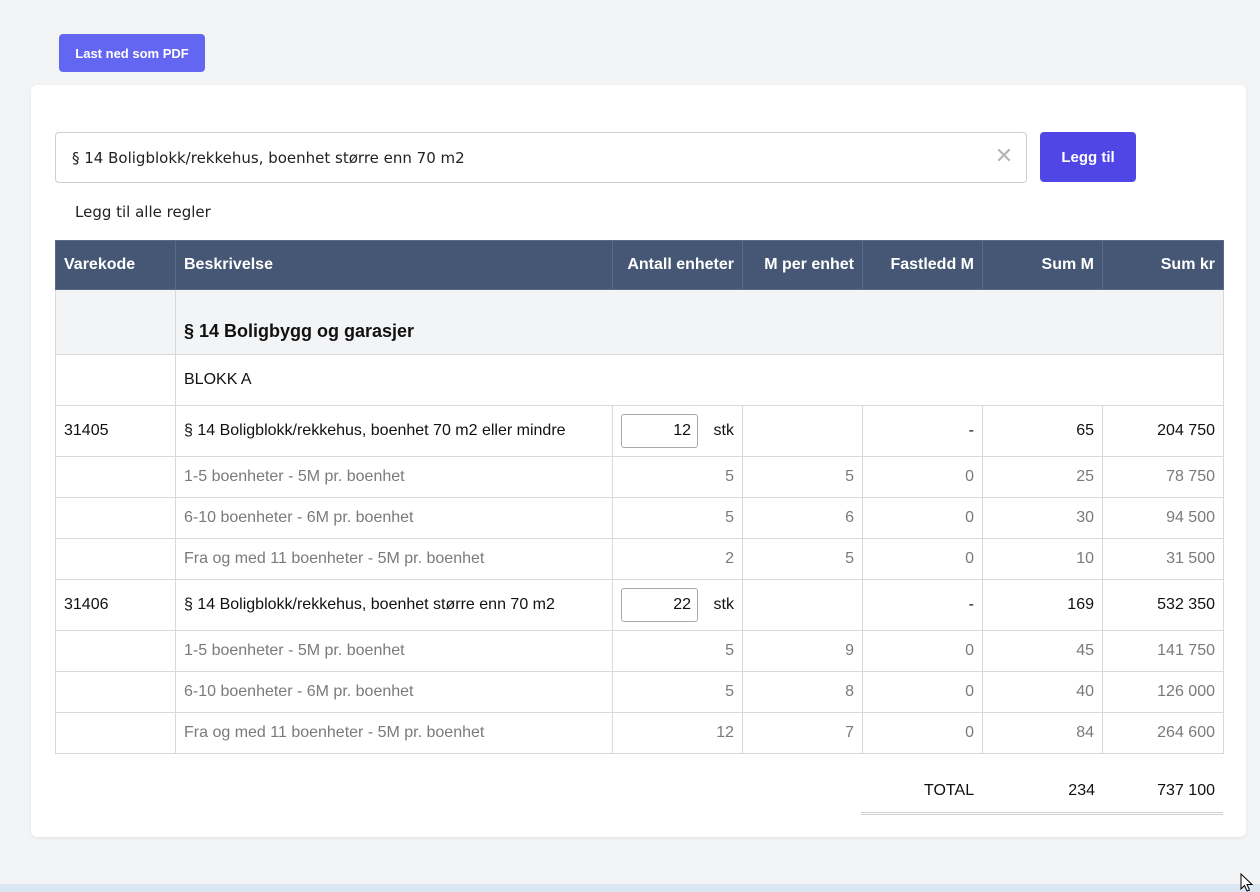  I want to click on group-row: BLOKK A, so click(639, 380).